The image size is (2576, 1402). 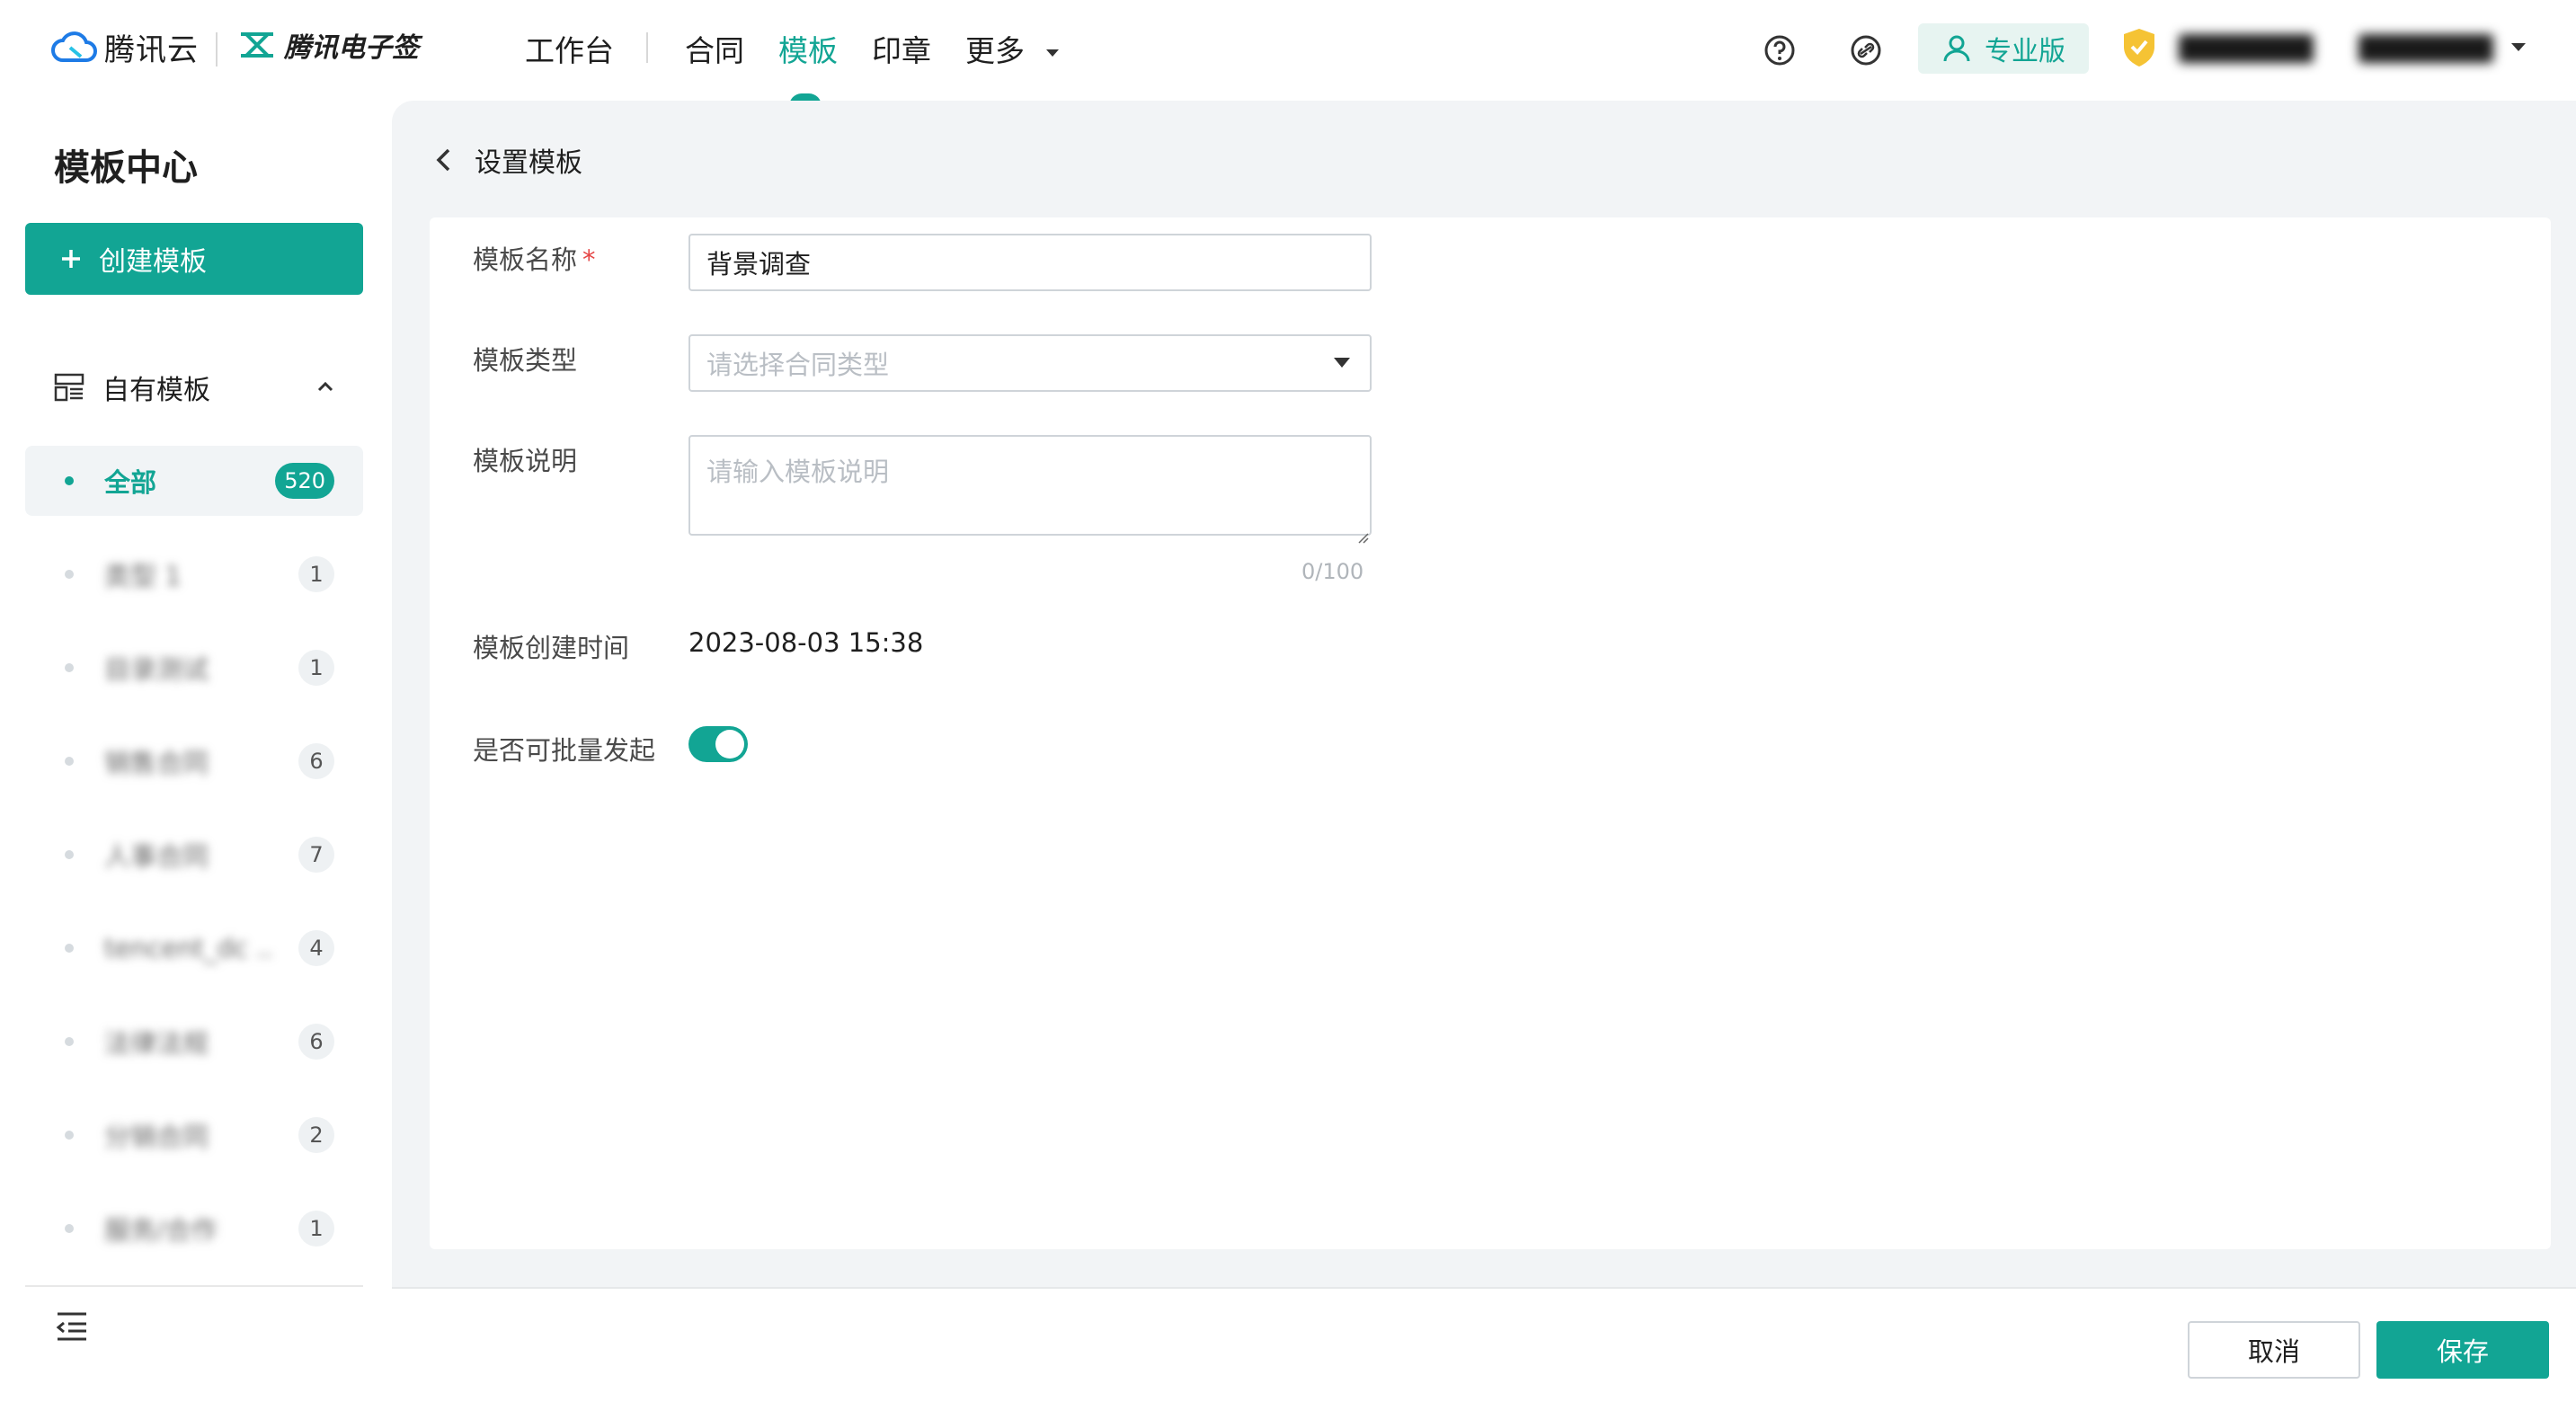 What do you see at coordinates (351, 48) in the screenshot?
I see `brand-product-text: 腾讯电子签` at bounding box center [351, 48].